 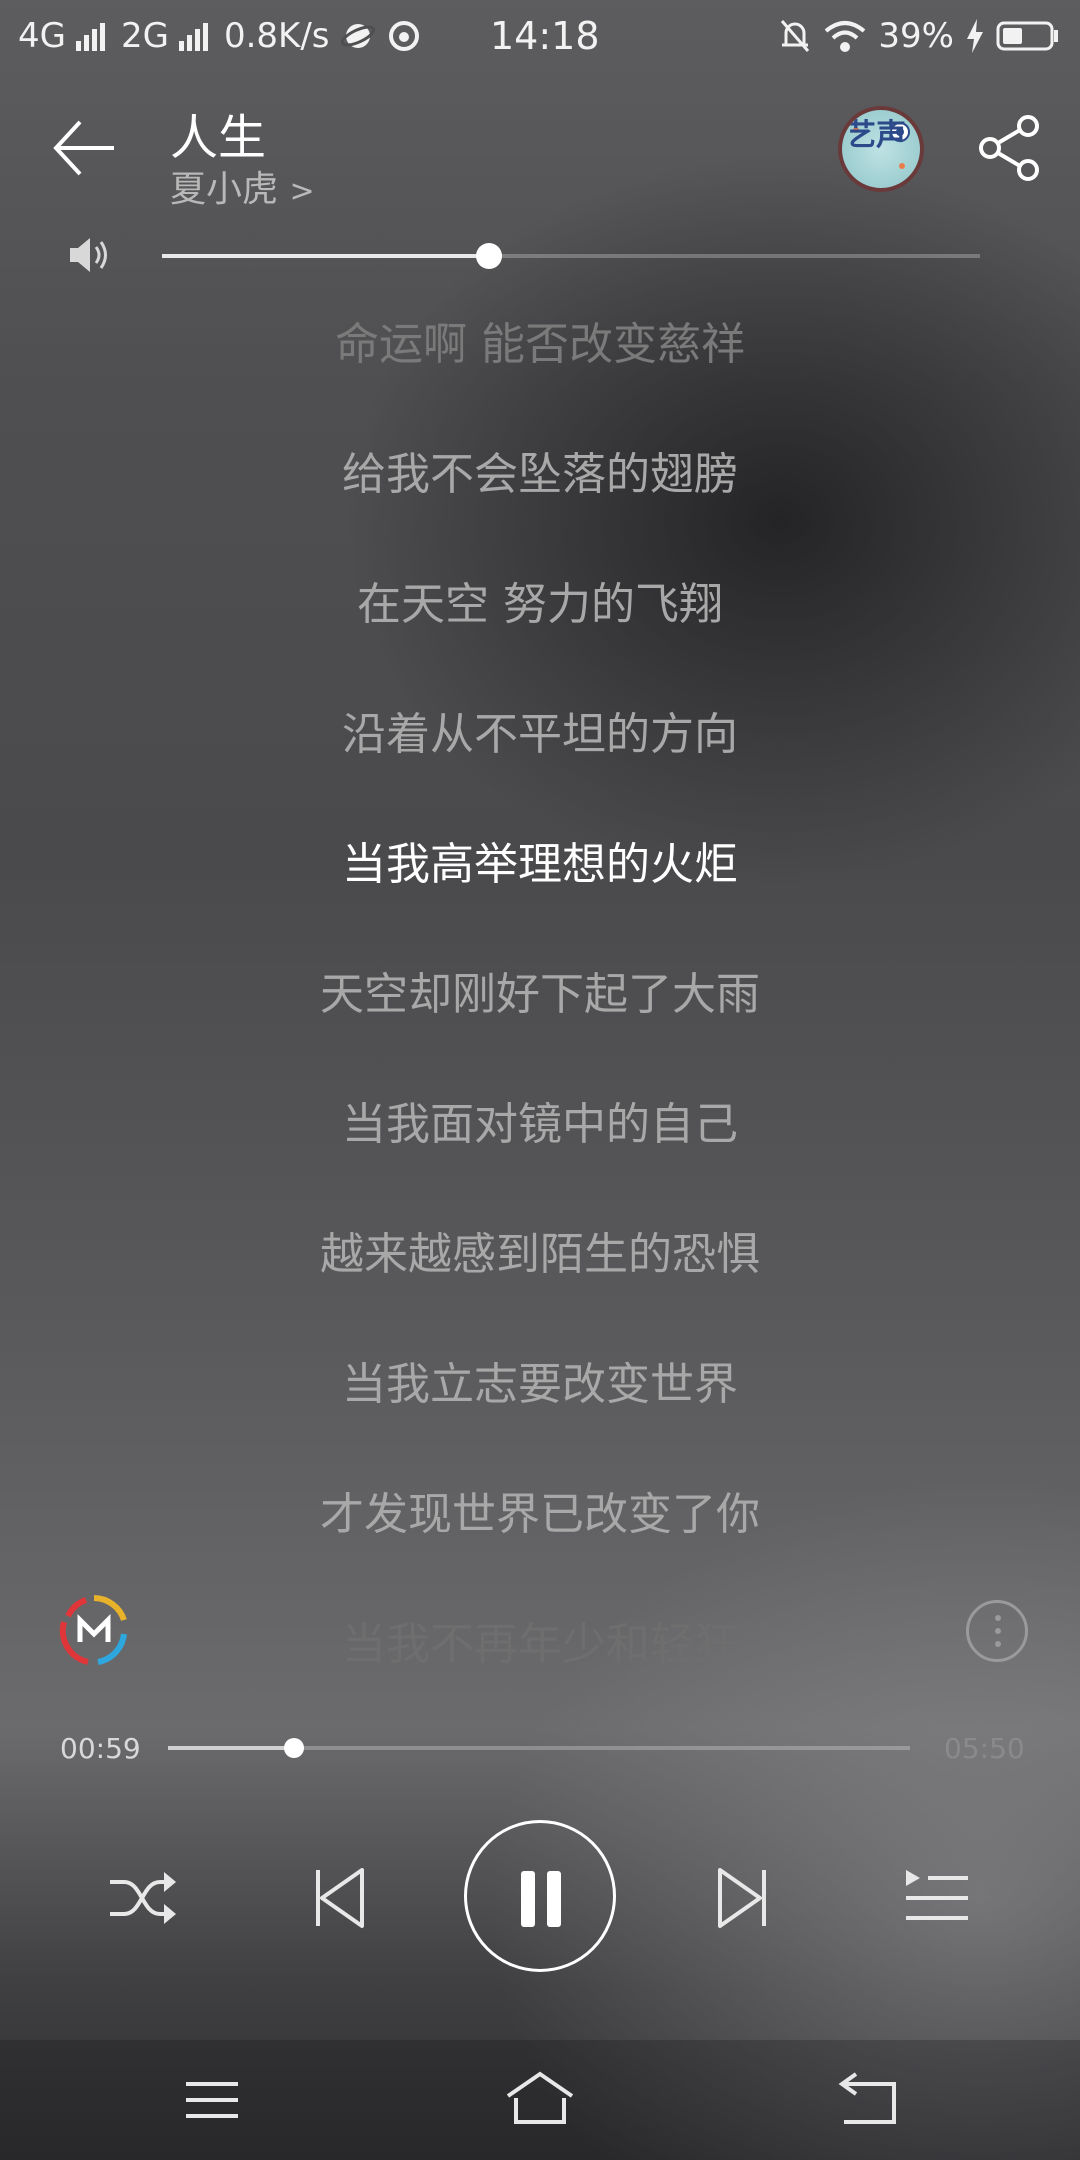 I want to click on seek-bar-handle, so click(x=294, y=1748).